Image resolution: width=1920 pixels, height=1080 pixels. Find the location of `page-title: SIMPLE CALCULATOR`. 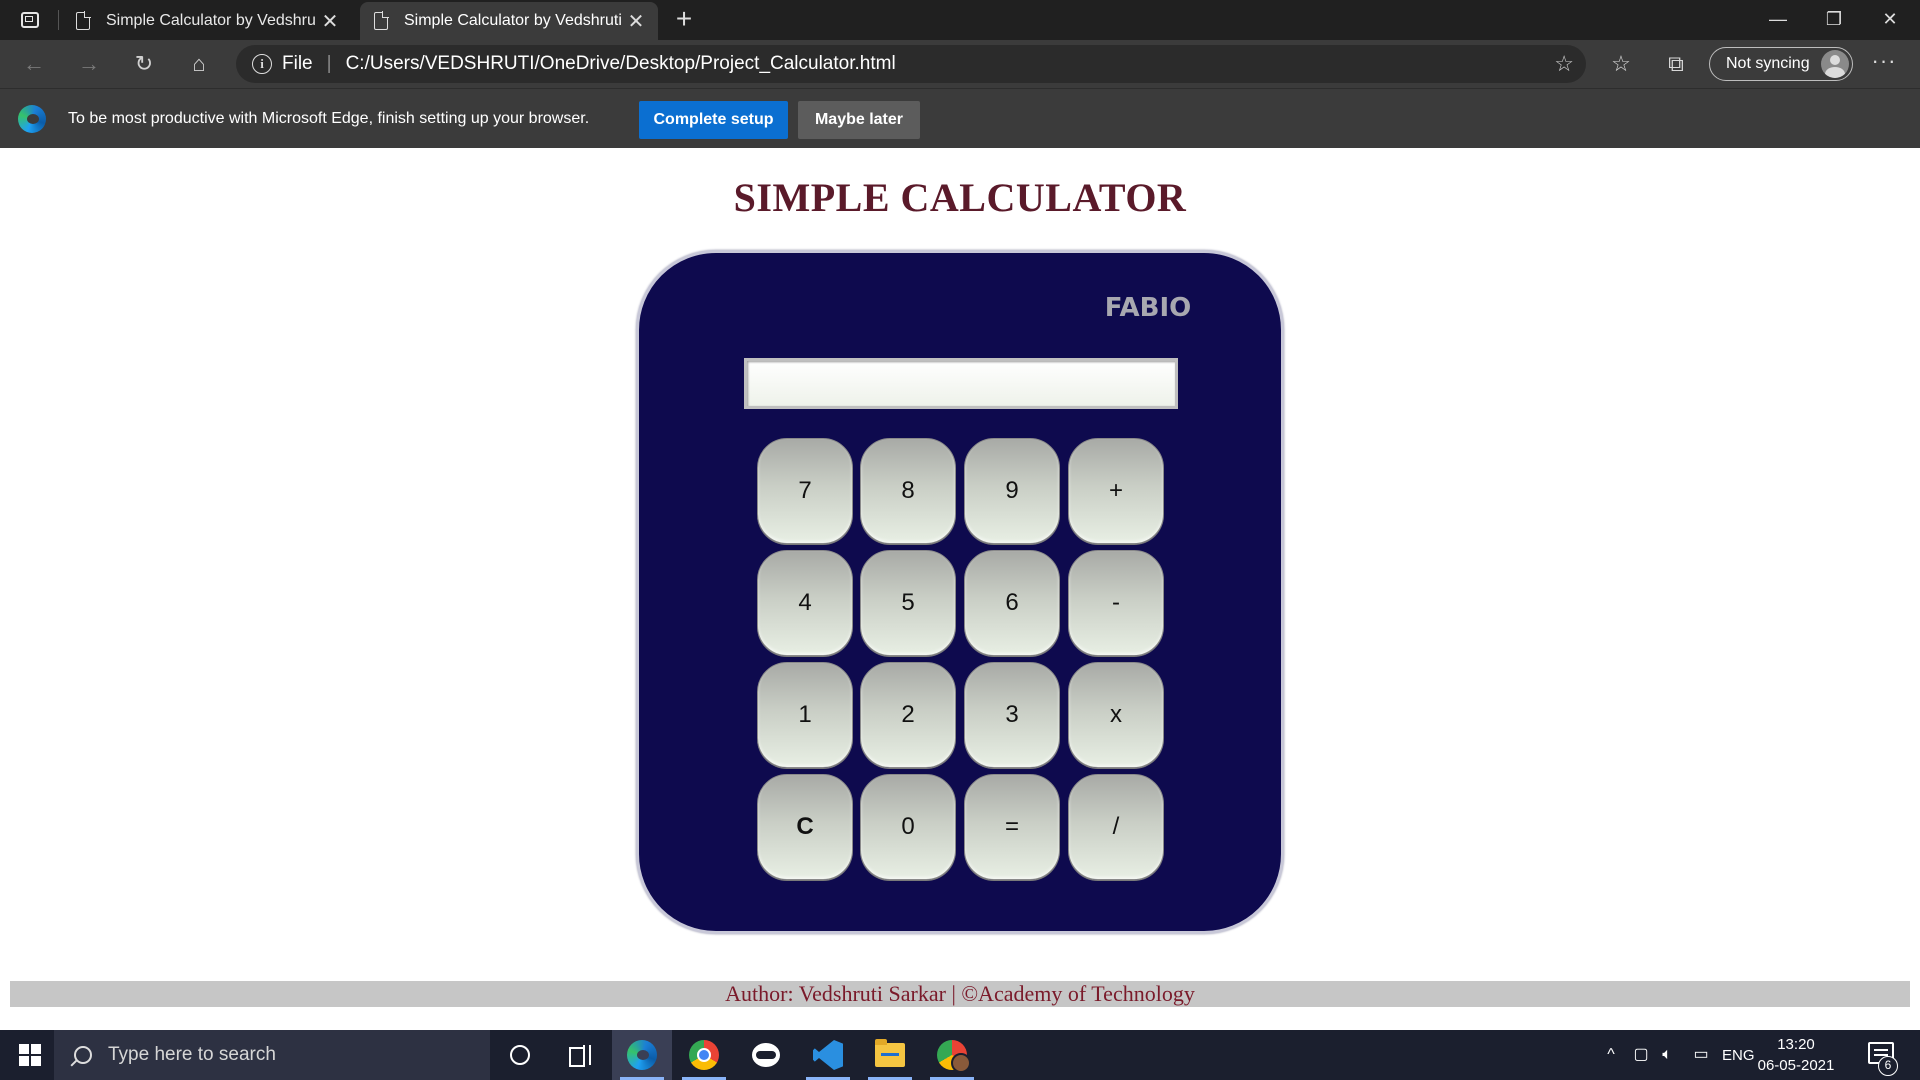

page-title: SIMPLE CALCULATOR is located at coordinates (960, 197).